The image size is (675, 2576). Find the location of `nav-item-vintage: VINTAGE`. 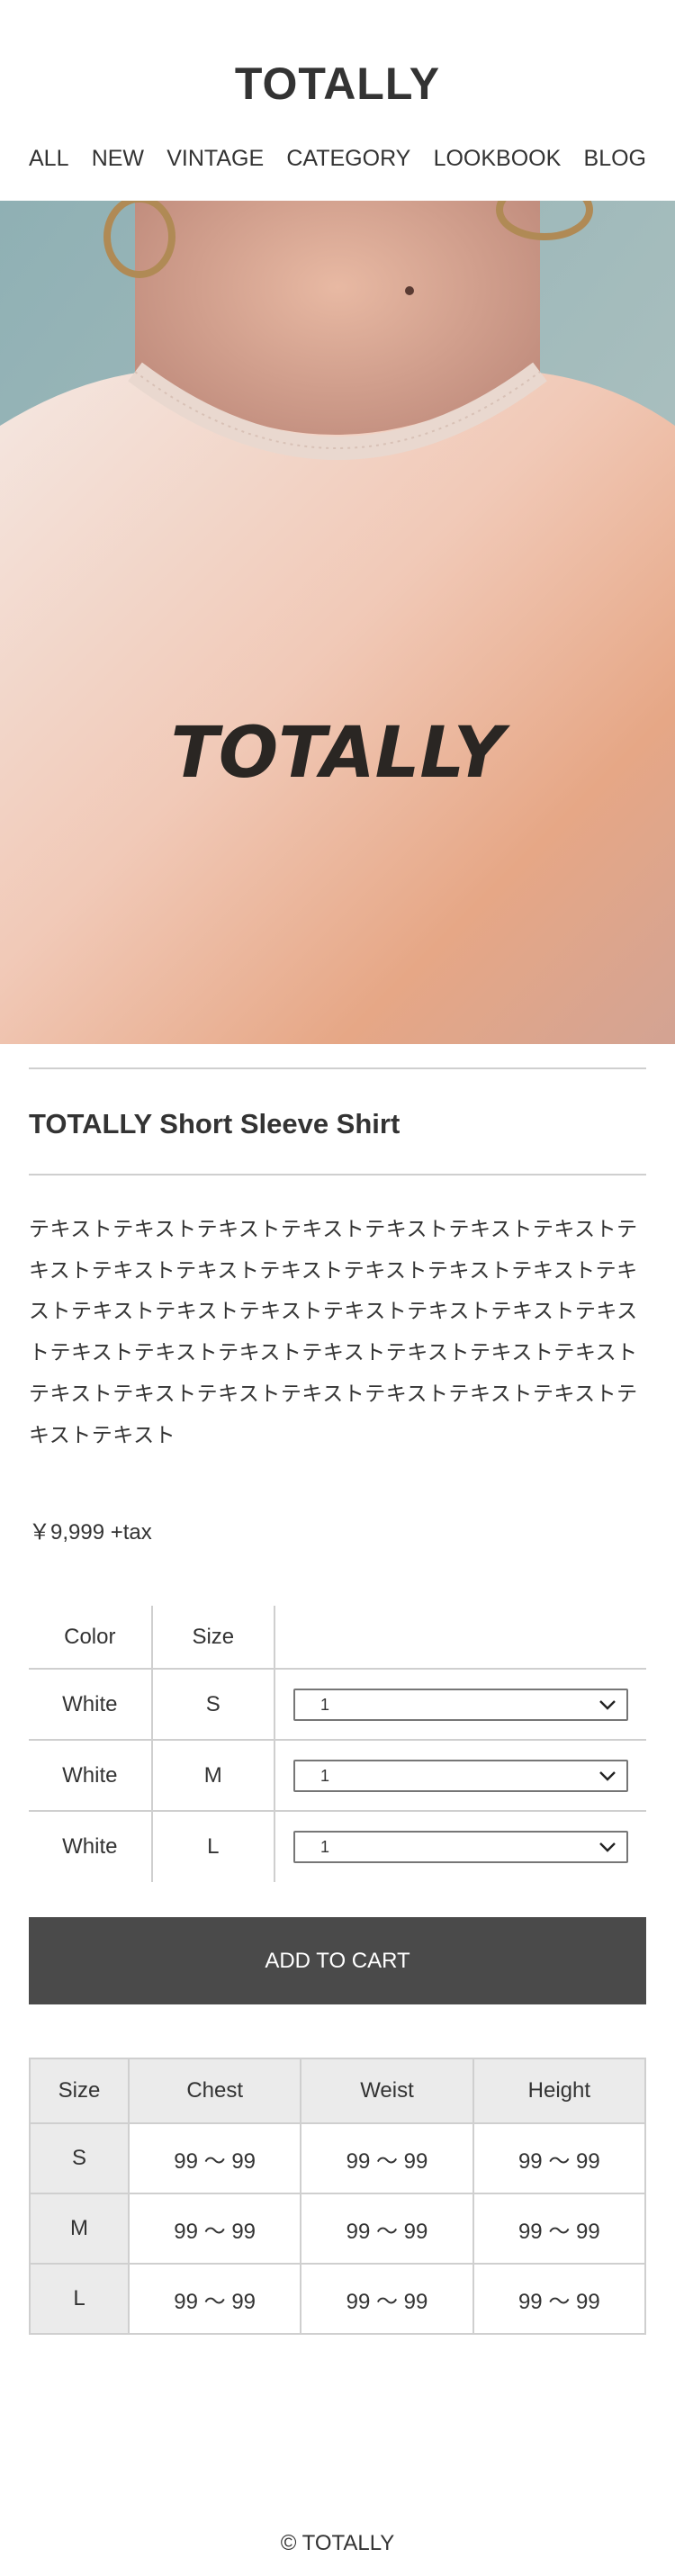

nav-item-vintage: VINTAGE is located at coordinates (215, 158).